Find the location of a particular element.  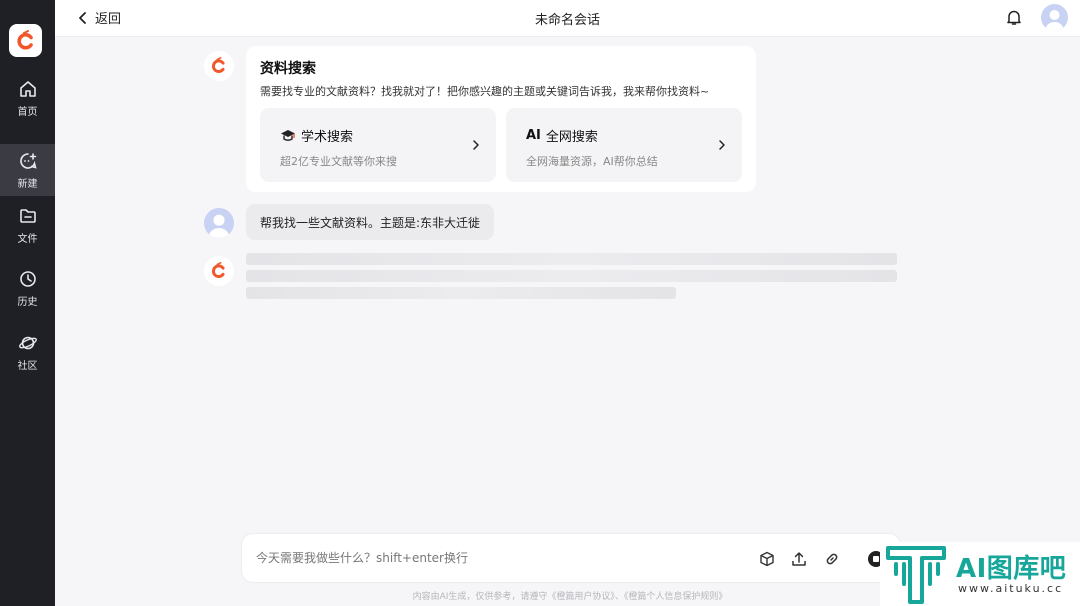

top-header: 返回 未命名会话 is located at coordinates (567, 18).